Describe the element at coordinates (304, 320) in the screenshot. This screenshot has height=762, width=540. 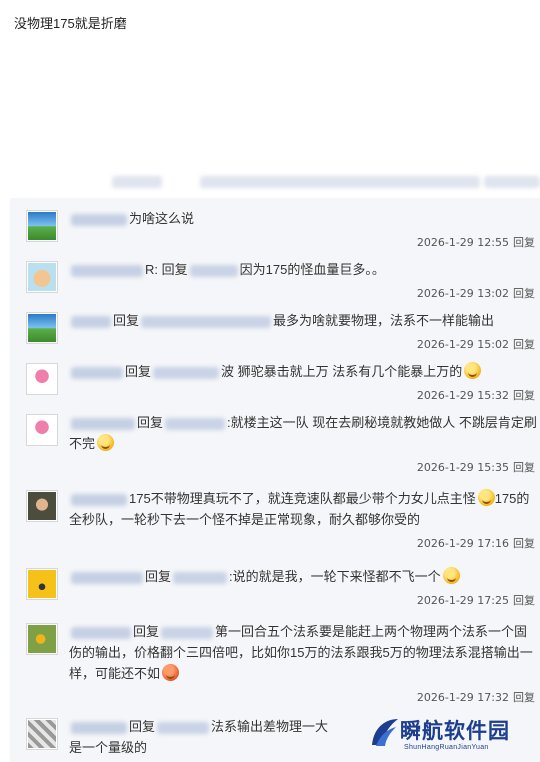
I see `comment-text: 回复 最多为啥就要物理，法系不一样能输出` at that location.